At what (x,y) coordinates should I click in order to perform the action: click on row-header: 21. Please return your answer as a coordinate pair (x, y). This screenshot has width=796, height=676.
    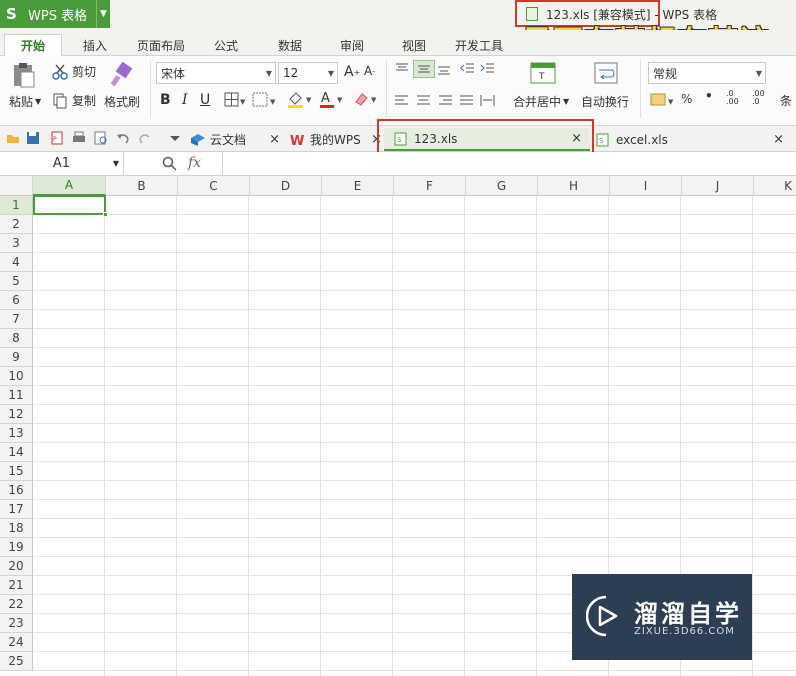
    Looking at the image, I should click on (16, 585).